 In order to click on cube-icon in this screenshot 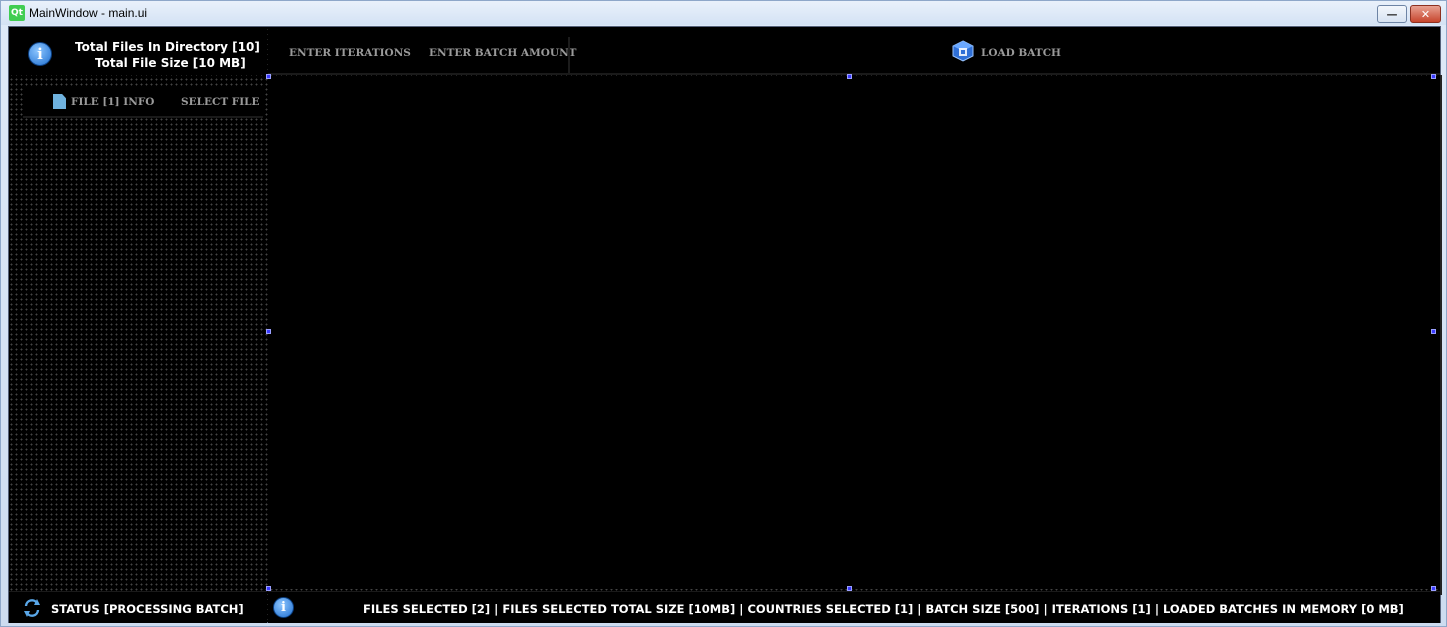, I will do `click(963, 51)`.